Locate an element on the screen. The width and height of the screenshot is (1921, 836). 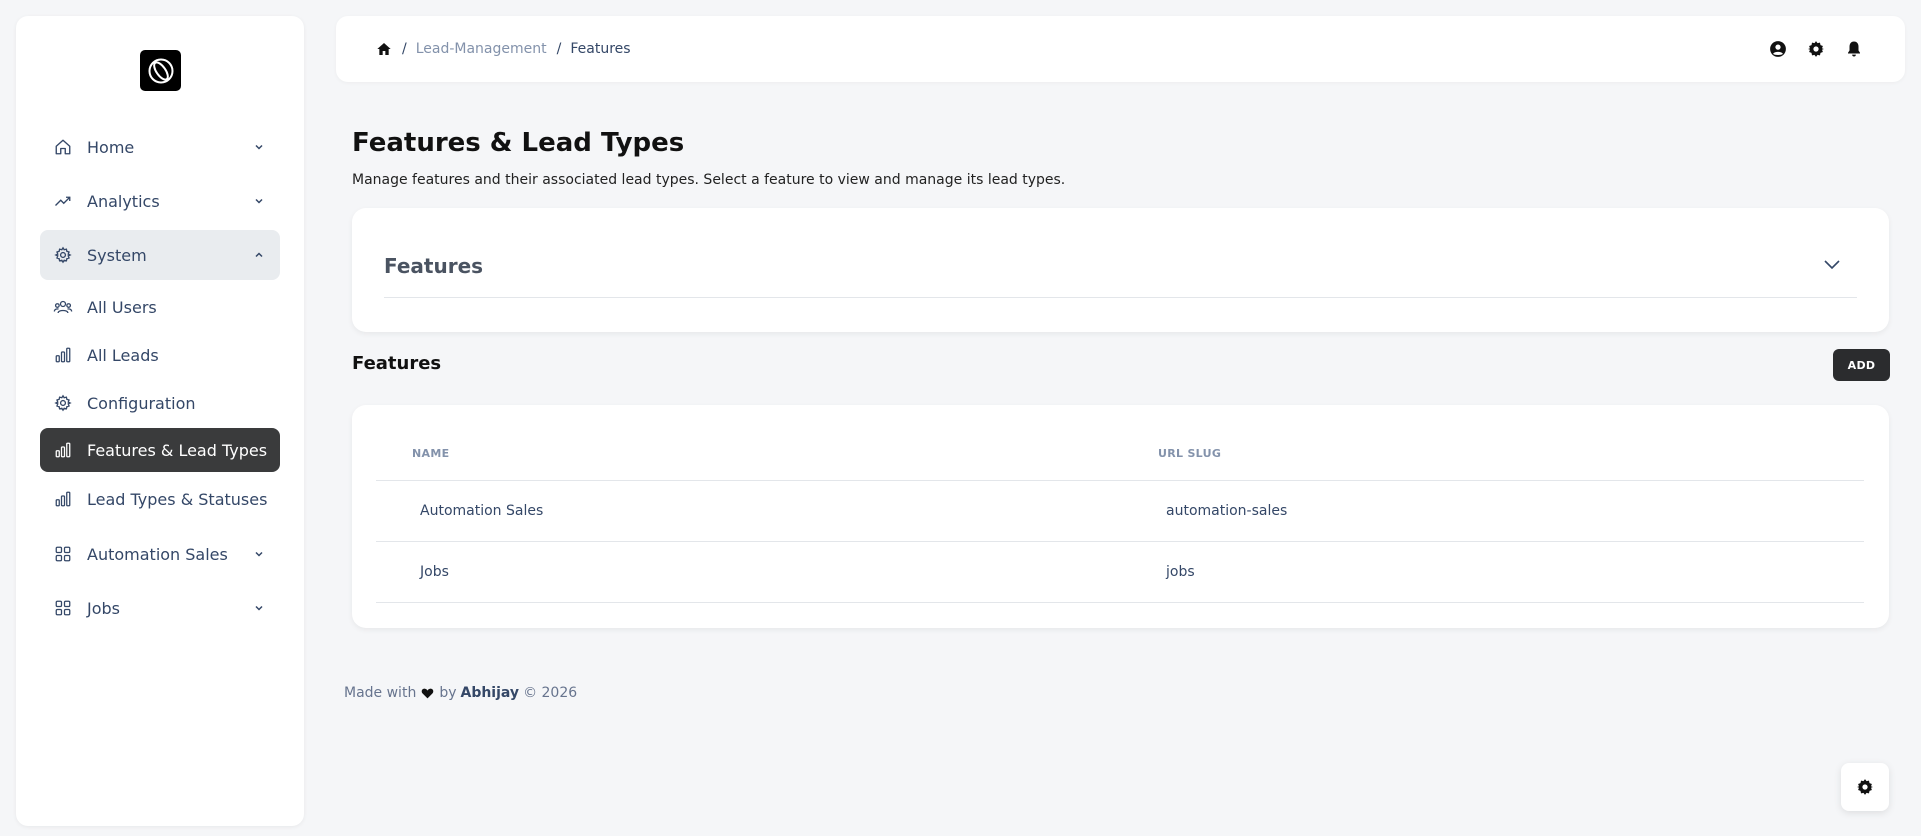
trending-icon is located at coordinates (63, 201).